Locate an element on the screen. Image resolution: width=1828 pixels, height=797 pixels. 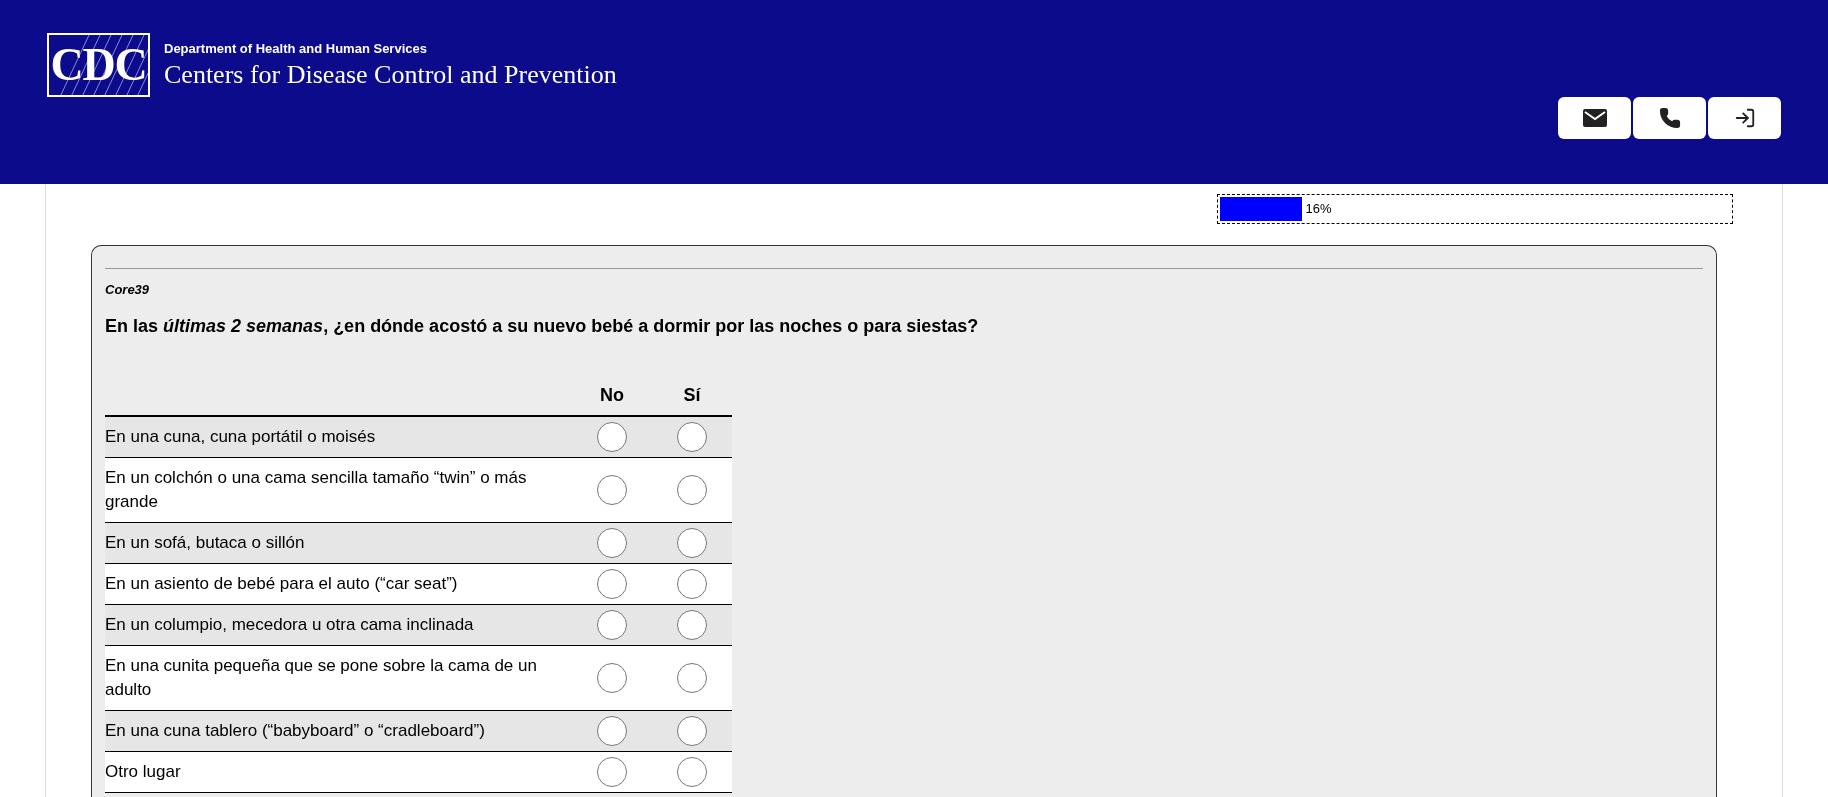
option-label: En un colchón o una cama sencilla tamaño “twin” o más grande is located at coordinates (316, 489).